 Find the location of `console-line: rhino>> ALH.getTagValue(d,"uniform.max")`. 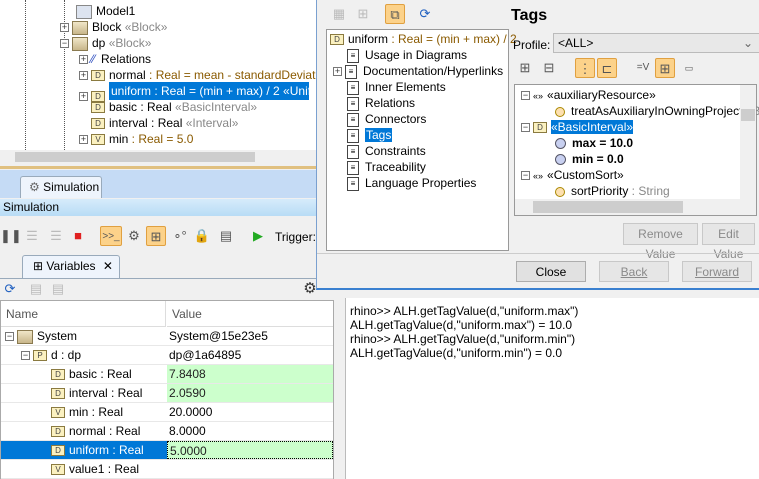

console-line: rhino>> ALH.getTagValue(d,"uniform.max") is located at coordinates (464, 311).